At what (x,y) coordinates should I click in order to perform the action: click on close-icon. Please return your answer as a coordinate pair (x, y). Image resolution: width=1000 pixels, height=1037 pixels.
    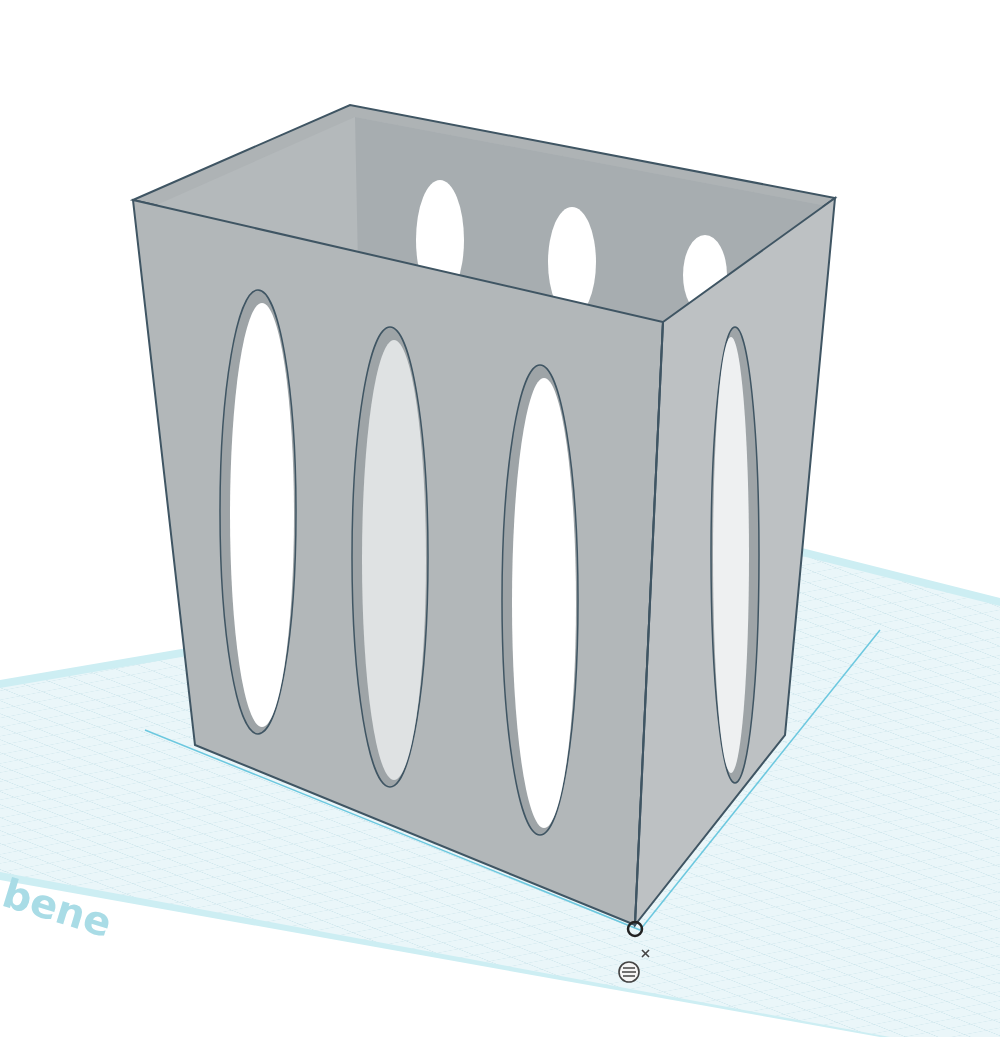
    Looking at the image, I should click on (645, 953).